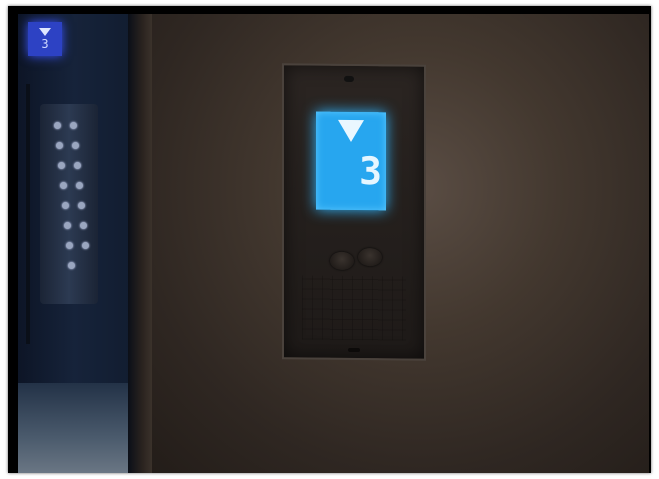 This screenshot has height=479, width=659. I want to click on cab-floor-indicator: 3, so click(45, 39).